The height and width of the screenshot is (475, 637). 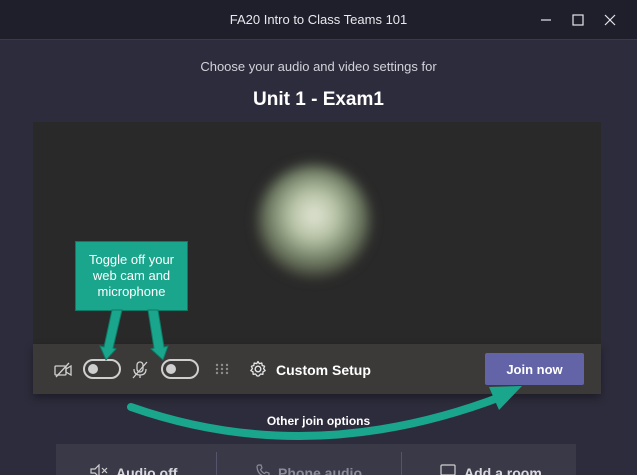 I want to click on other-join-options-label: Other join options, so click(x=318, y=421).